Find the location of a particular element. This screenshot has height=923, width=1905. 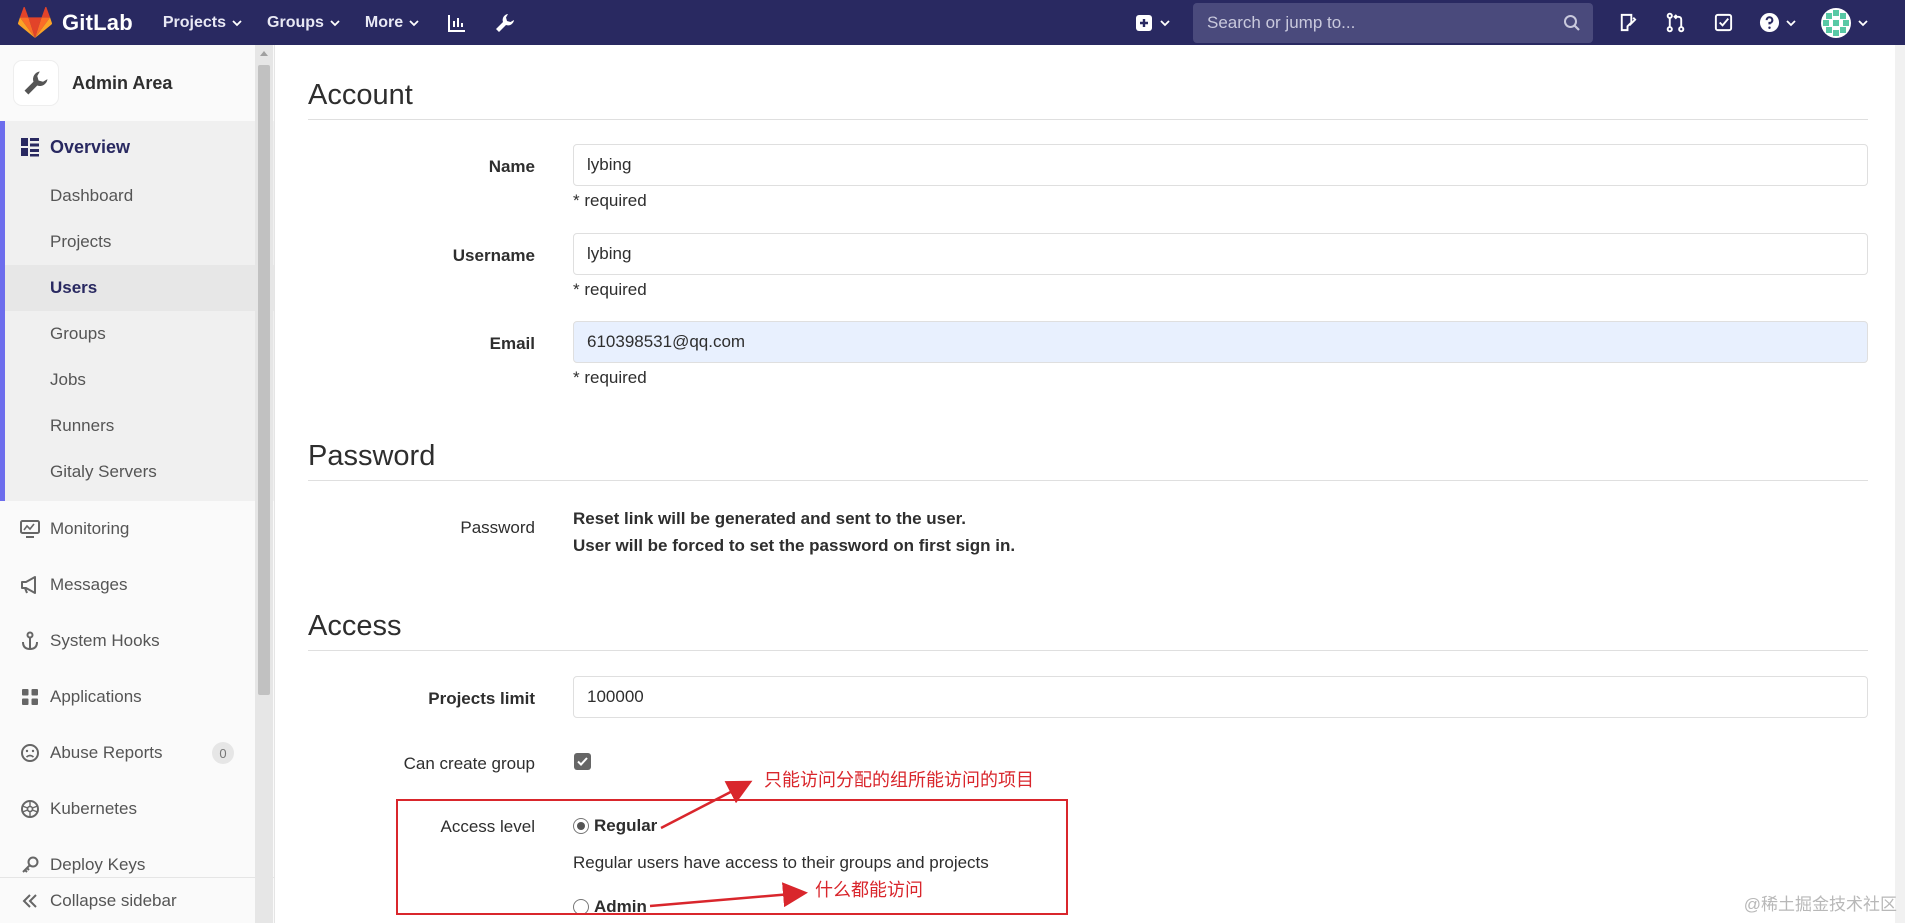

anchor-icon is located at coordinates (30, 641).